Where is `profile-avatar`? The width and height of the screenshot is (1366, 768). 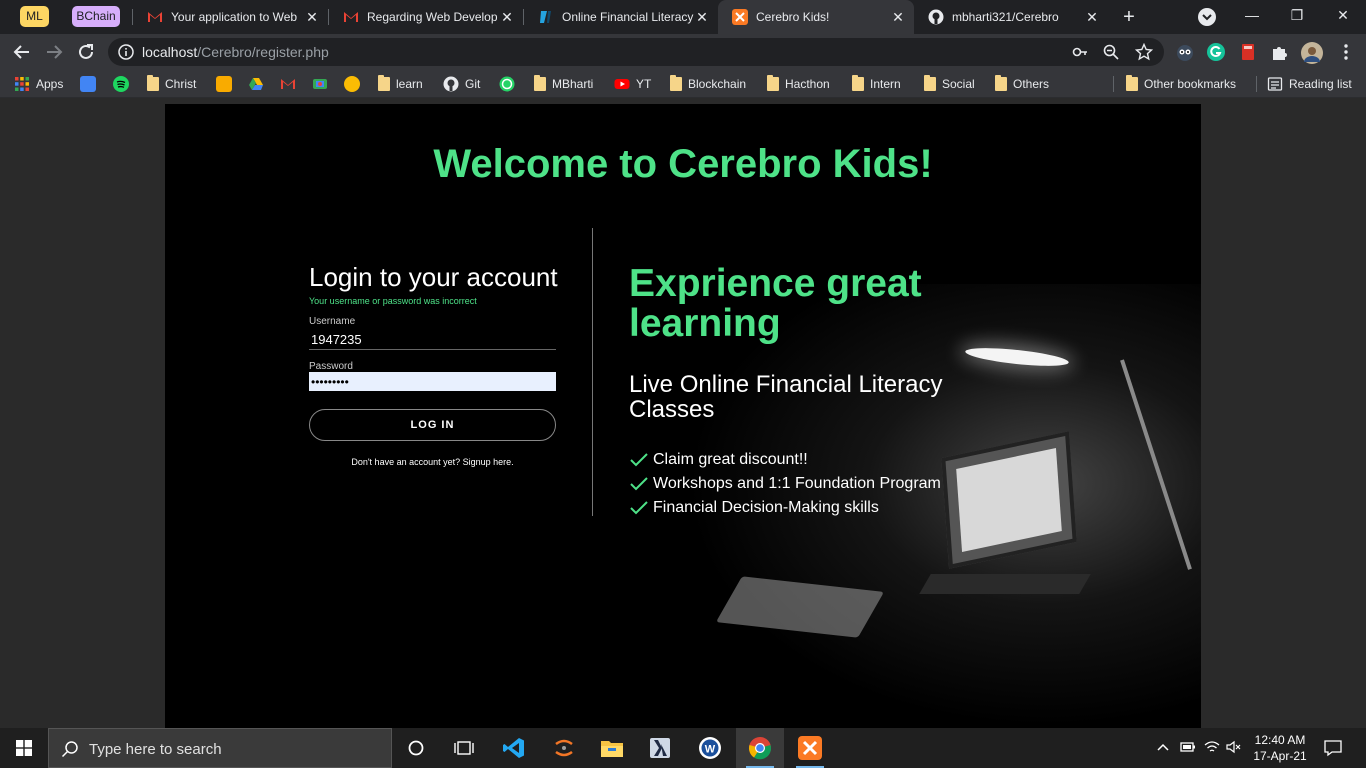
profile-avatar is located at coordinates (1312, 53).